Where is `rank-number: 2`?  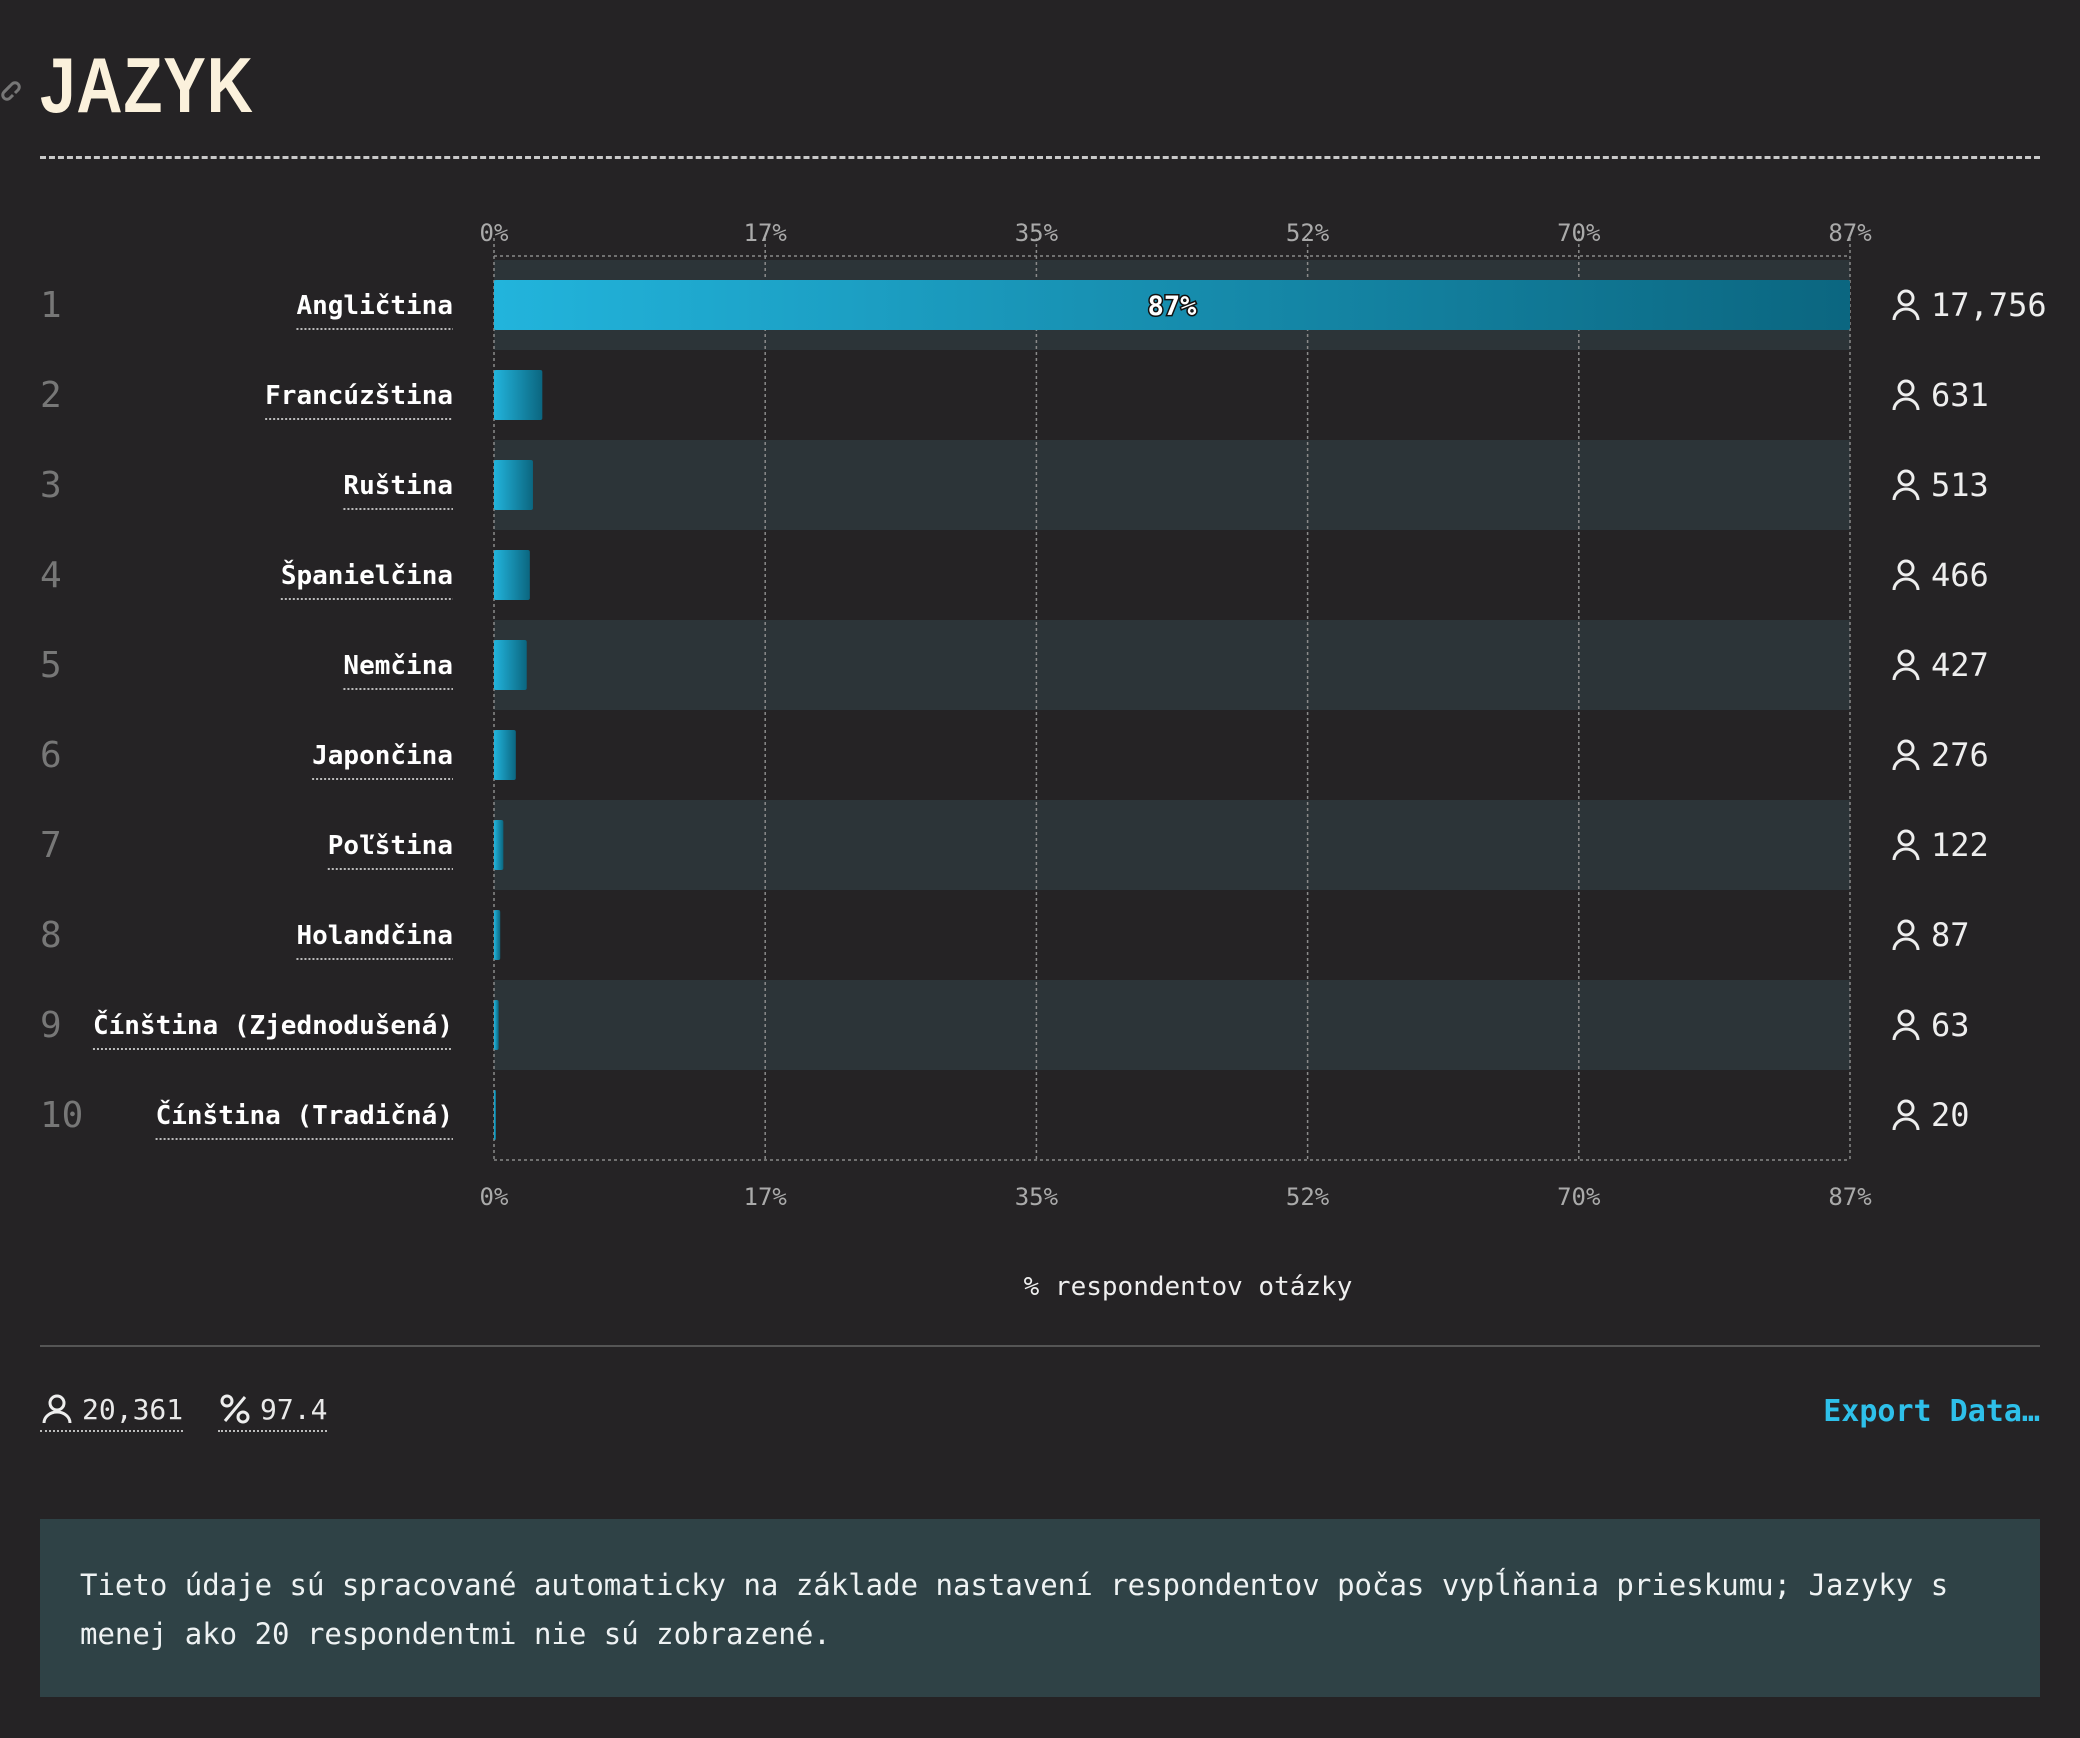 rank-number: 2 is located at coordinates (51, 395).